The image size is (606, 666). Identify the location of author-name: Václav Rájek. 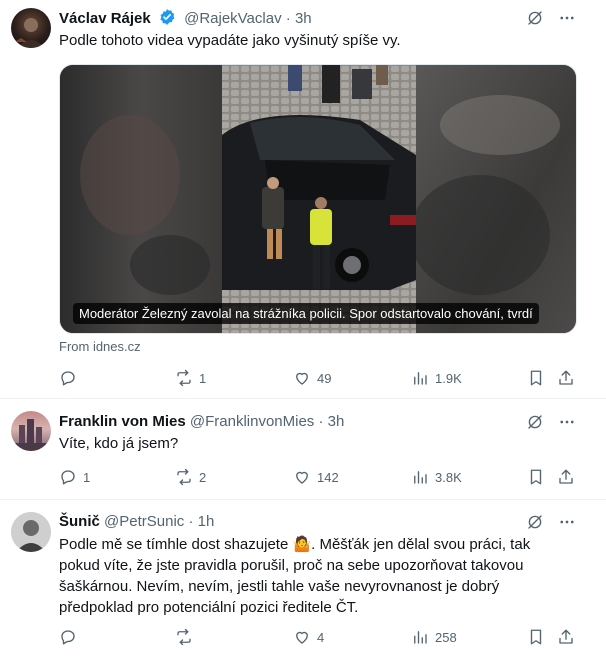
(105, 18).